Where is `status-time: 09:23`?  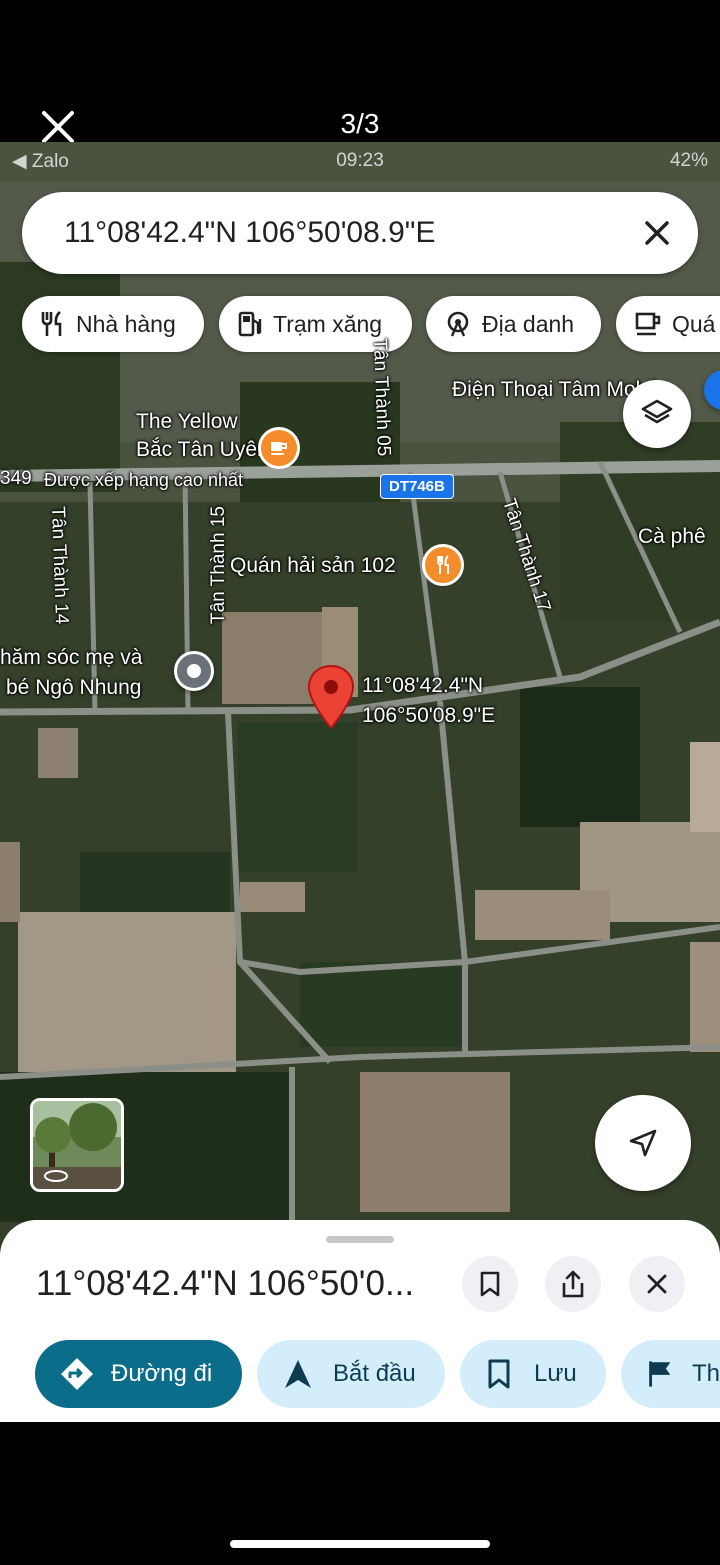 status-time: 09:23 is located at coordinates (360, 160).